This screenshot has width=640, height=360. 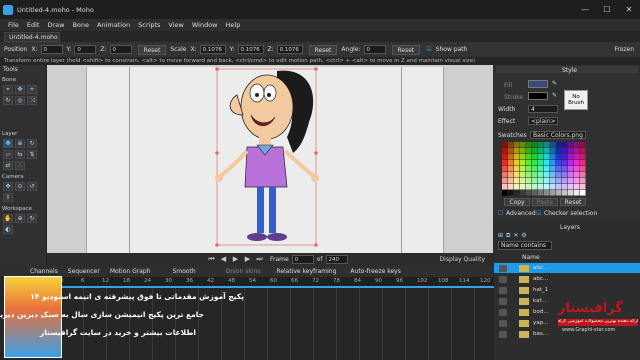 I want to click on fast-forward-icon: ⏭, so click(x=259, y=259).